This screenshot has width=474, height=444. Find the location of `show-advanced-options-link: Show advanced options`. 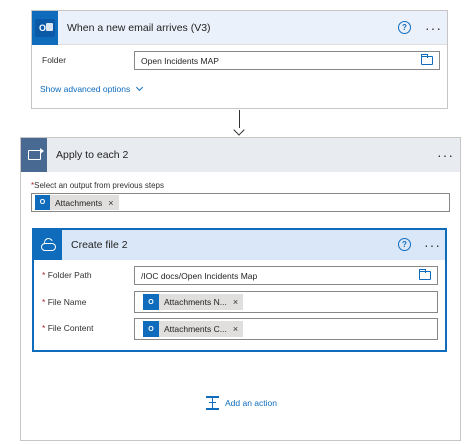

show-advanced-options-link: Show advanced options is located at coordinates (92, 88).